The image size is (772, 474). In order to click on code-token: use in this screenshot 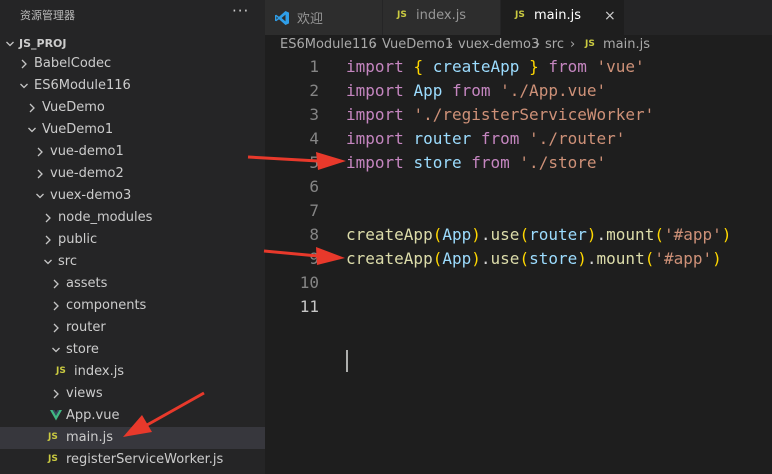, I will do `click(505, 258)`.